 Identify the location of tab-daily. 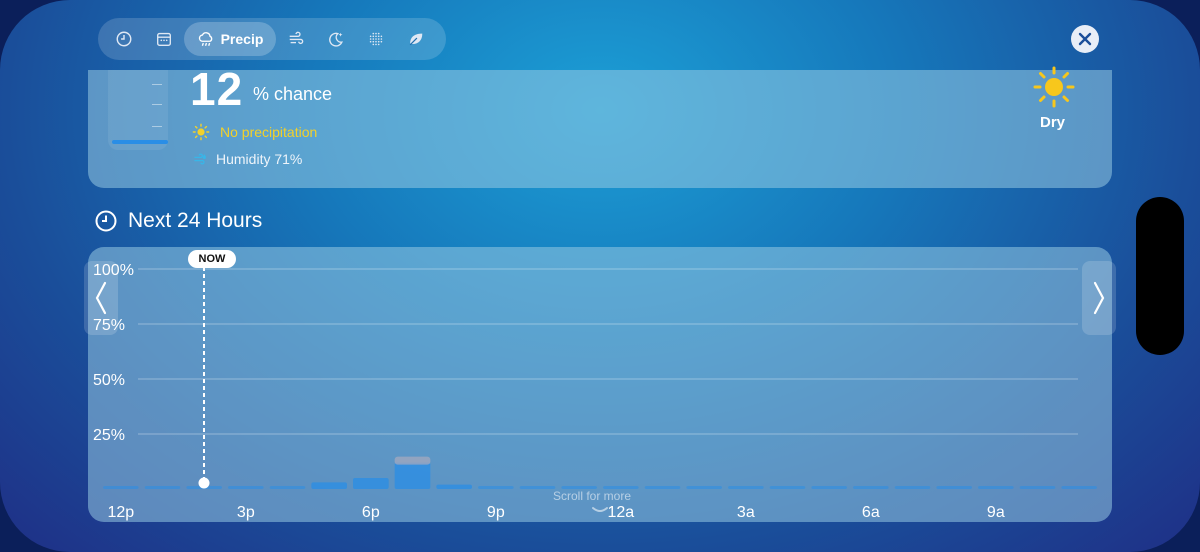
(164, 39).